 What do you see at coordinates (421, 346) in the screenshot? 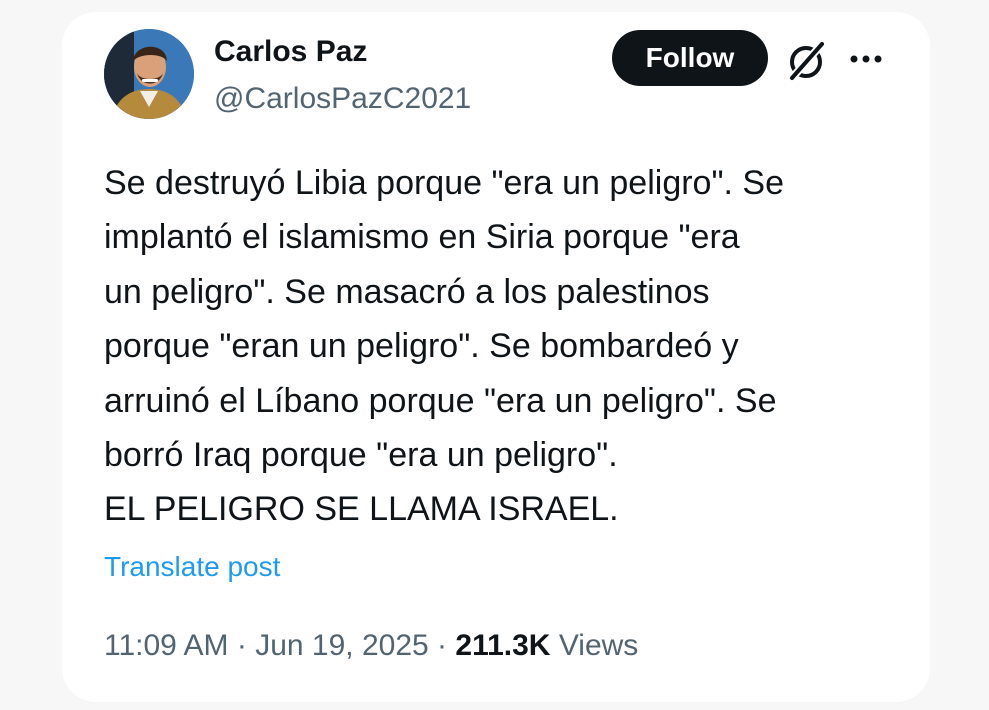
I see `post-text-line: porque "eran un peligro". Se bombardeó y` at bounding box center [421, 346].